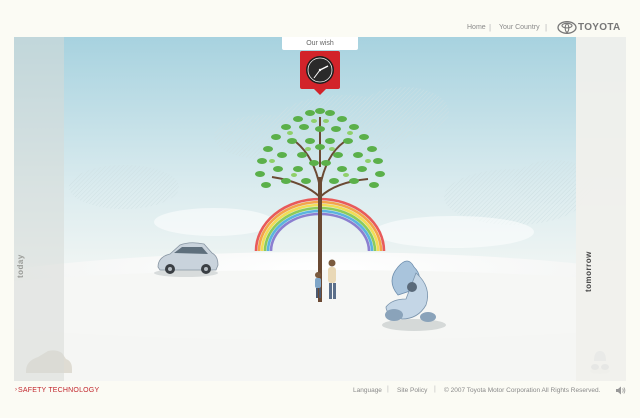 Image resolution: width=640 pixels, height=418 pixels. What do you see at coordinates (519, 27) in the screenshot?
I see `nav-your-country-link: Your Country` at bounding box center [519, 27].